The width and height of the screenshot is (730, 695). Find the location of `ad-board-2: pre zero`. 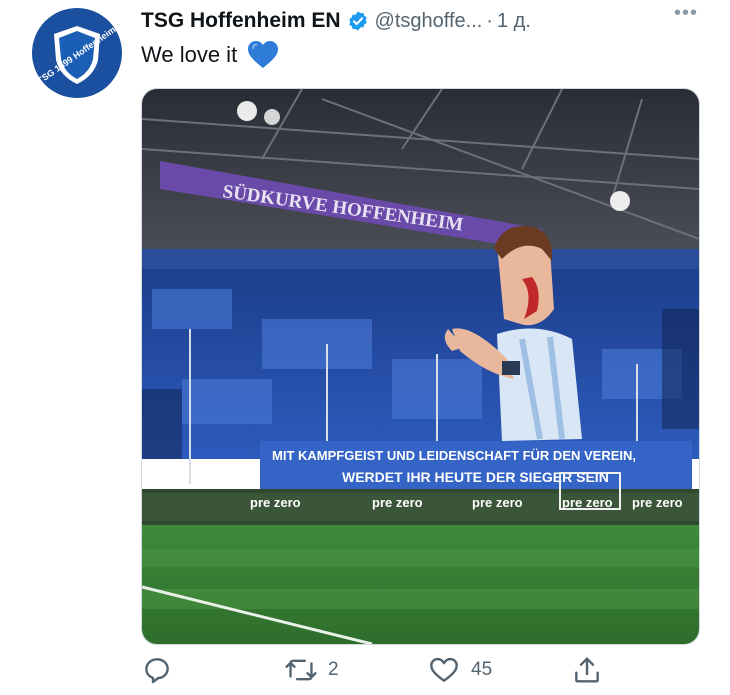

ad-board-2: pre zero is located at coordinates (397, 502).